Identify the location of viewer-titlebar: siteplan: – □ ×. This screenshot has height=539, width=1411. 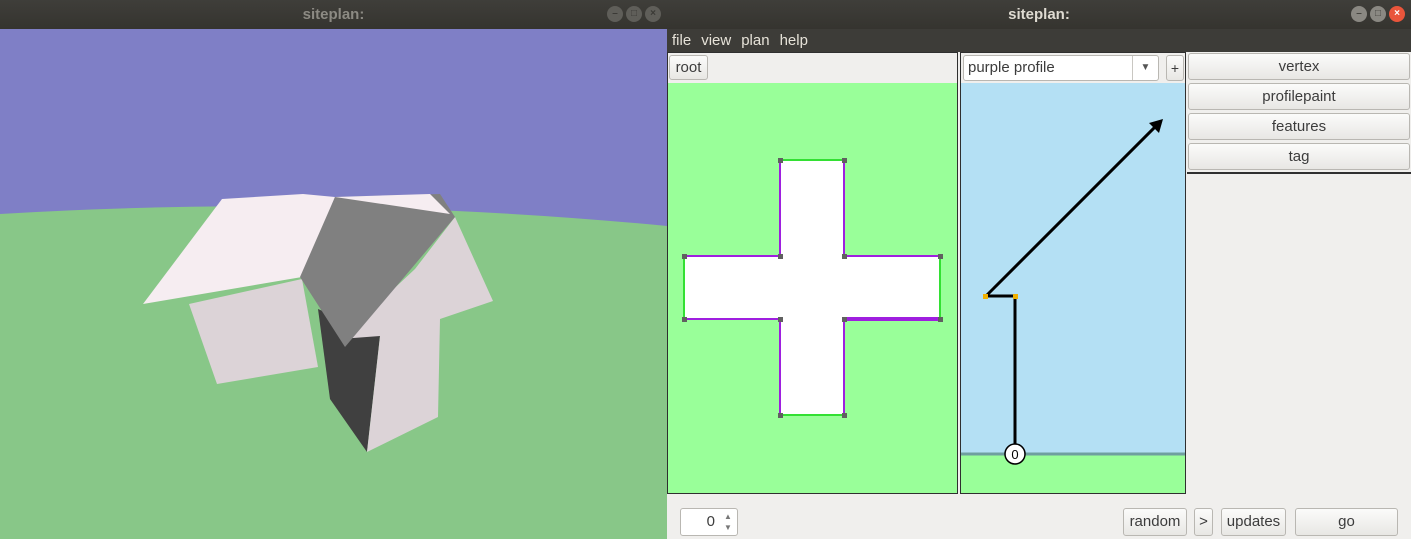
(333, 14).